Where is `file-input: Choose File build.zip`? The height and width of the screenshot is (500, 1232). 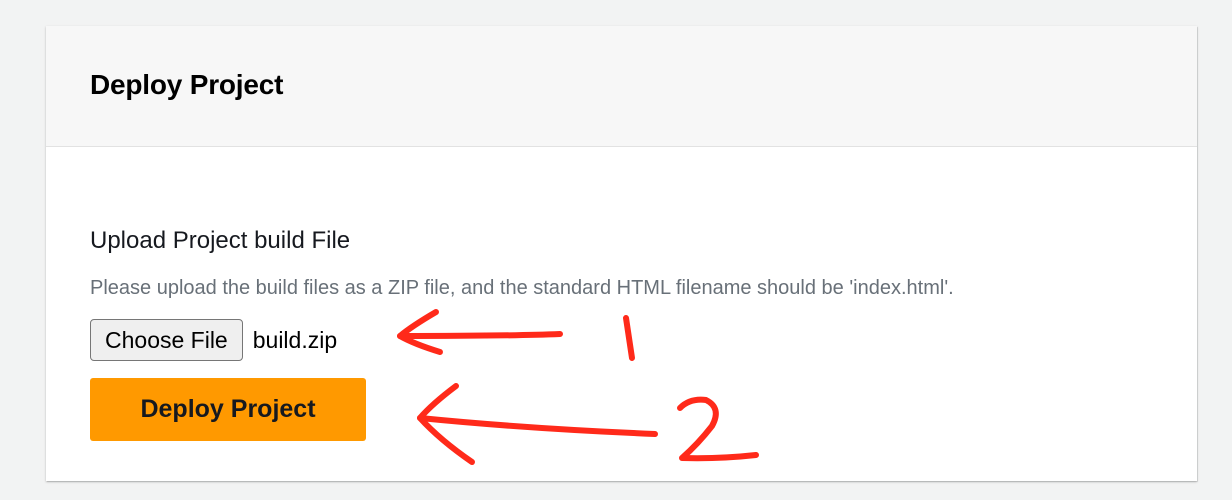 file-input: Choose File build.zip is located at coordinates (213, 340).